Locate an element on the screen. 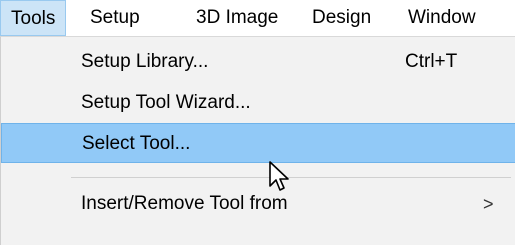 The width and height of the screenshot is (515, 245). menu-item-shortcut: Ctrl+T is located at coordinates (431, 61).